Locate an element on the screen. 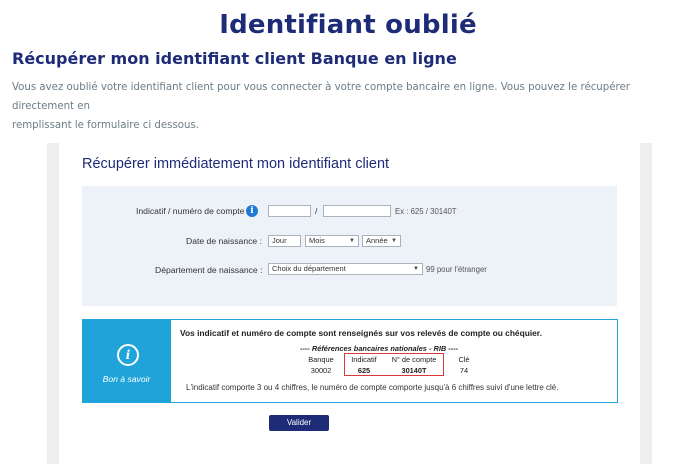 The image size is (696, 464). info-icon: i is located at coordinates (252, 211).